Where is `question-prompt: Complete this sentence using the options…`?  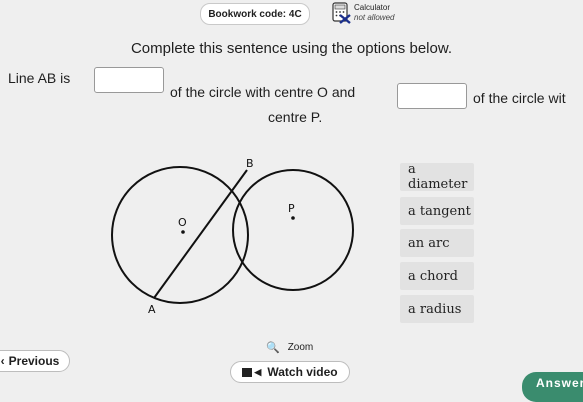 question-prompt: Complete this sentence using the options… is located at coordinates (291, 48).